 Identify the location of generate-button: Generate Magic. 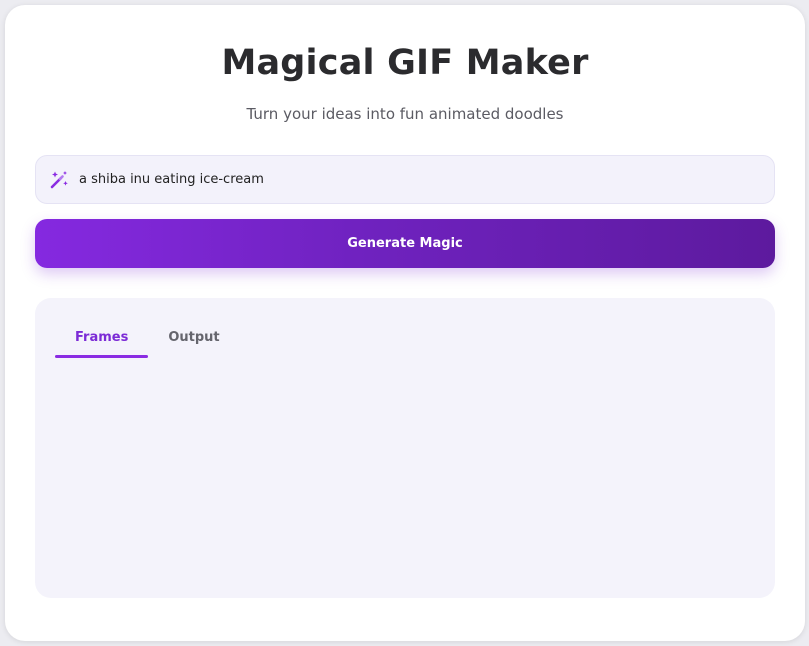
(405, 243).